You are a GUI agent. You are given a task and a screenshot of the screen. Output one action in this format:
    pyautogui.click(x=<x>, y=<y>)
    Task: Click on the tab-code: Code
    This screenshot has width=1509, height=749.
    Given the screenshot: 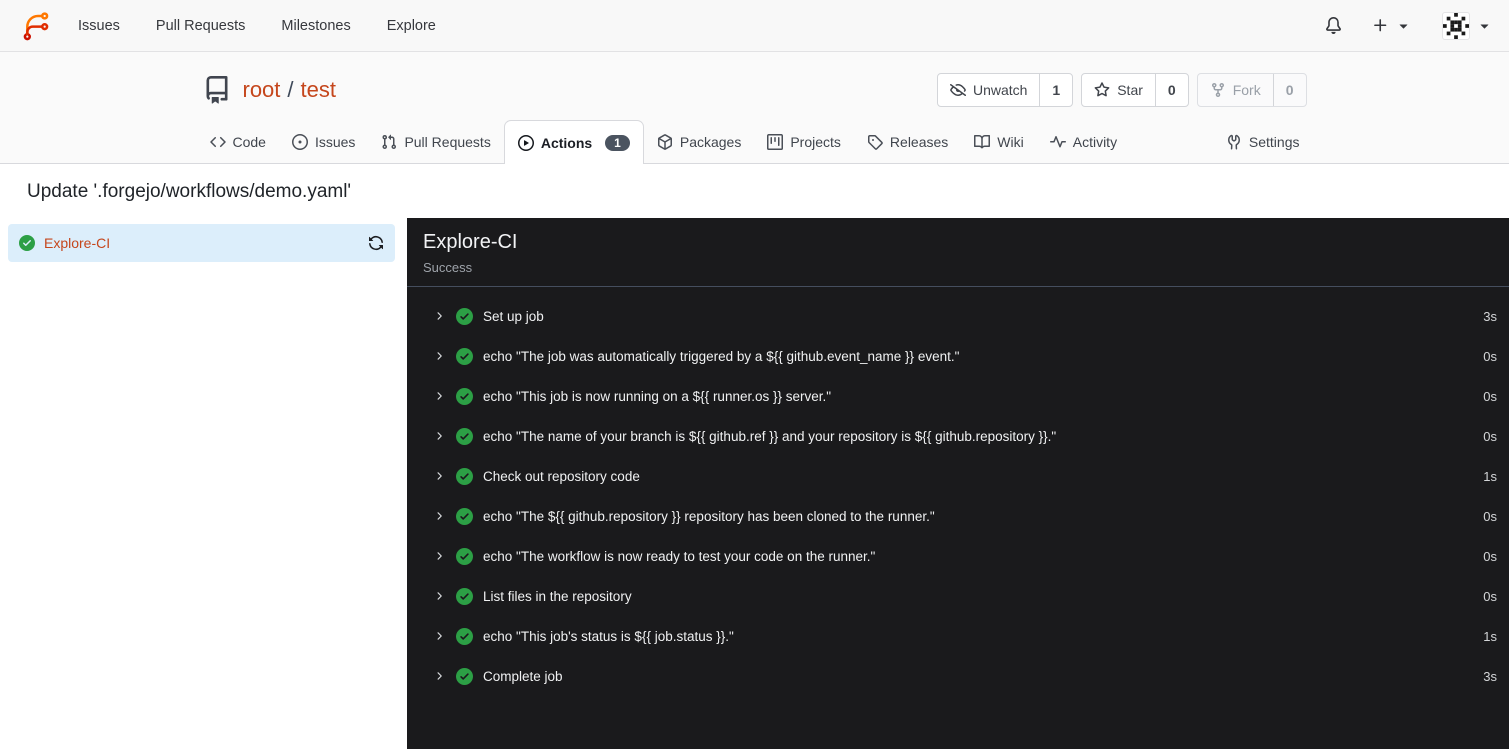 What is the action you would take?
    pyautogui.click(x=238, y=141)
    